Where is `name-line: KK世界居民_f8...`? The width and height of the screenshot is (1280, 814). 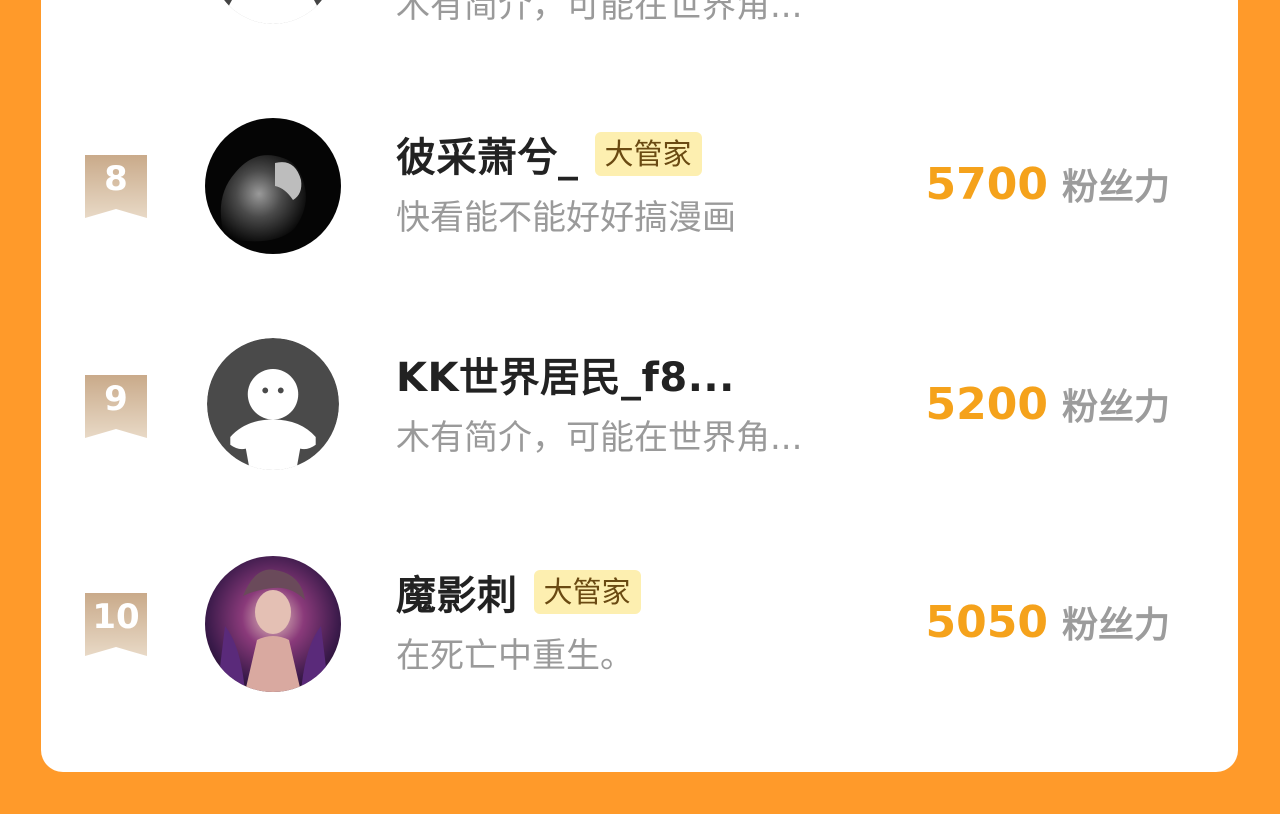 name-line: KK世界居民_f8... is located at coordinates (565, 374).